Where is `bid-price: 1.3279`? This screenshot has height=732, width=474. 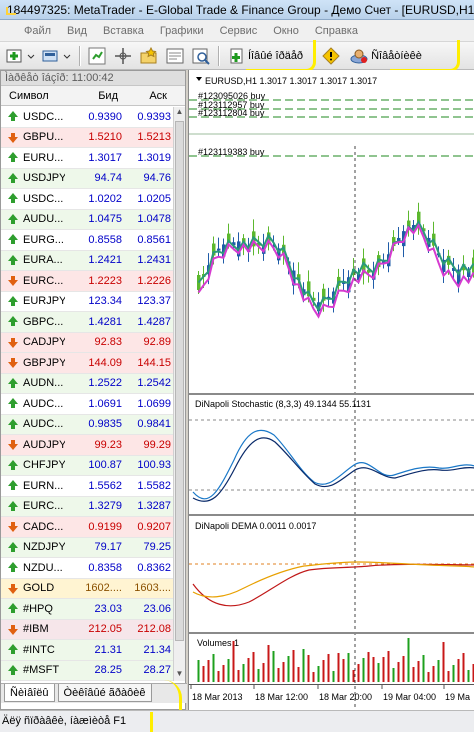
bid-price: 1.3279 is located at coordinates (105, 506).